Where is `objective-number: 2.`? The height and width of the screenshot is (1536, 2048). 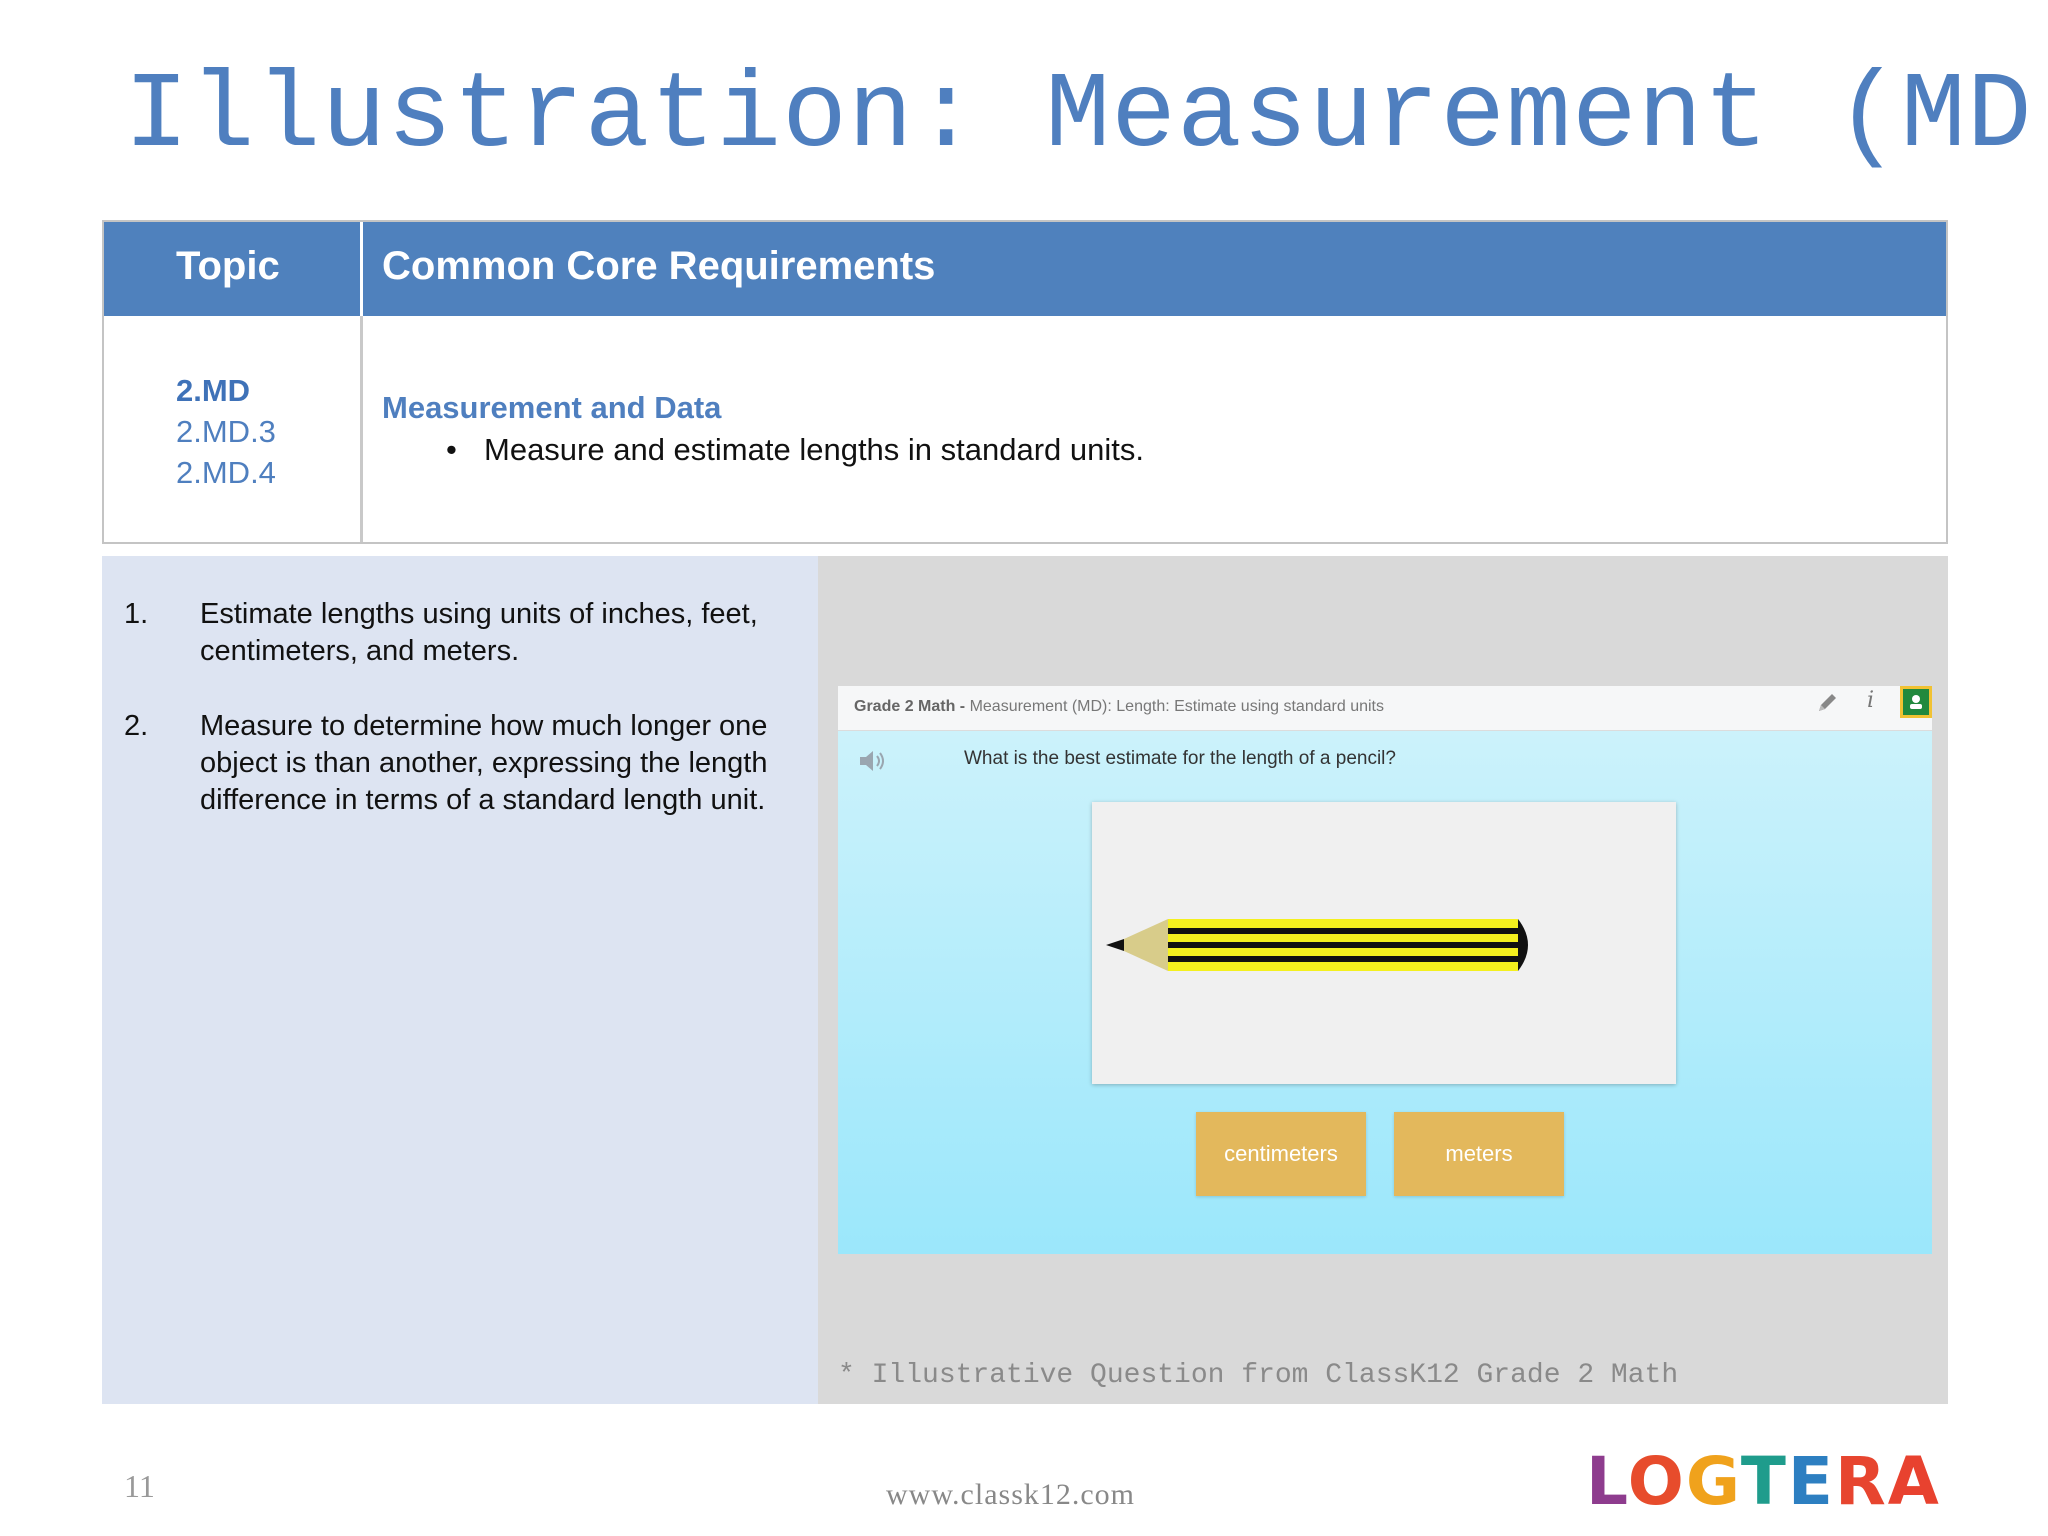
objective-number: 2. is located at coordinates (136, 726).